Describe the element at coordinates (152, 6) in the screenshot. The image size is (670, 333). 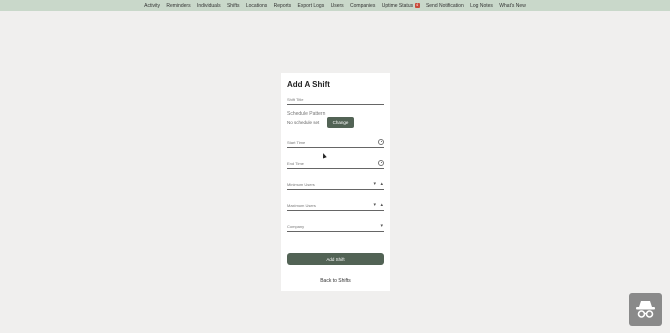
I see `nav-activity: Activity` at that location.